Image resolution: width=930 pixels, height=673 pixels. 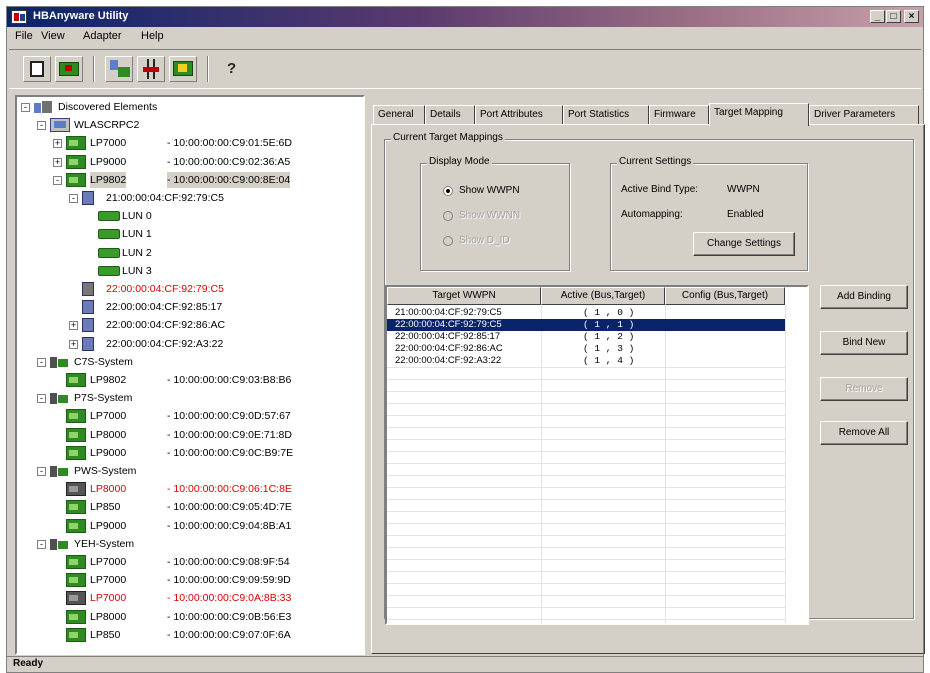 I want to click on tab-port-statistics: Port Statistics, so click(x=606, y=115).